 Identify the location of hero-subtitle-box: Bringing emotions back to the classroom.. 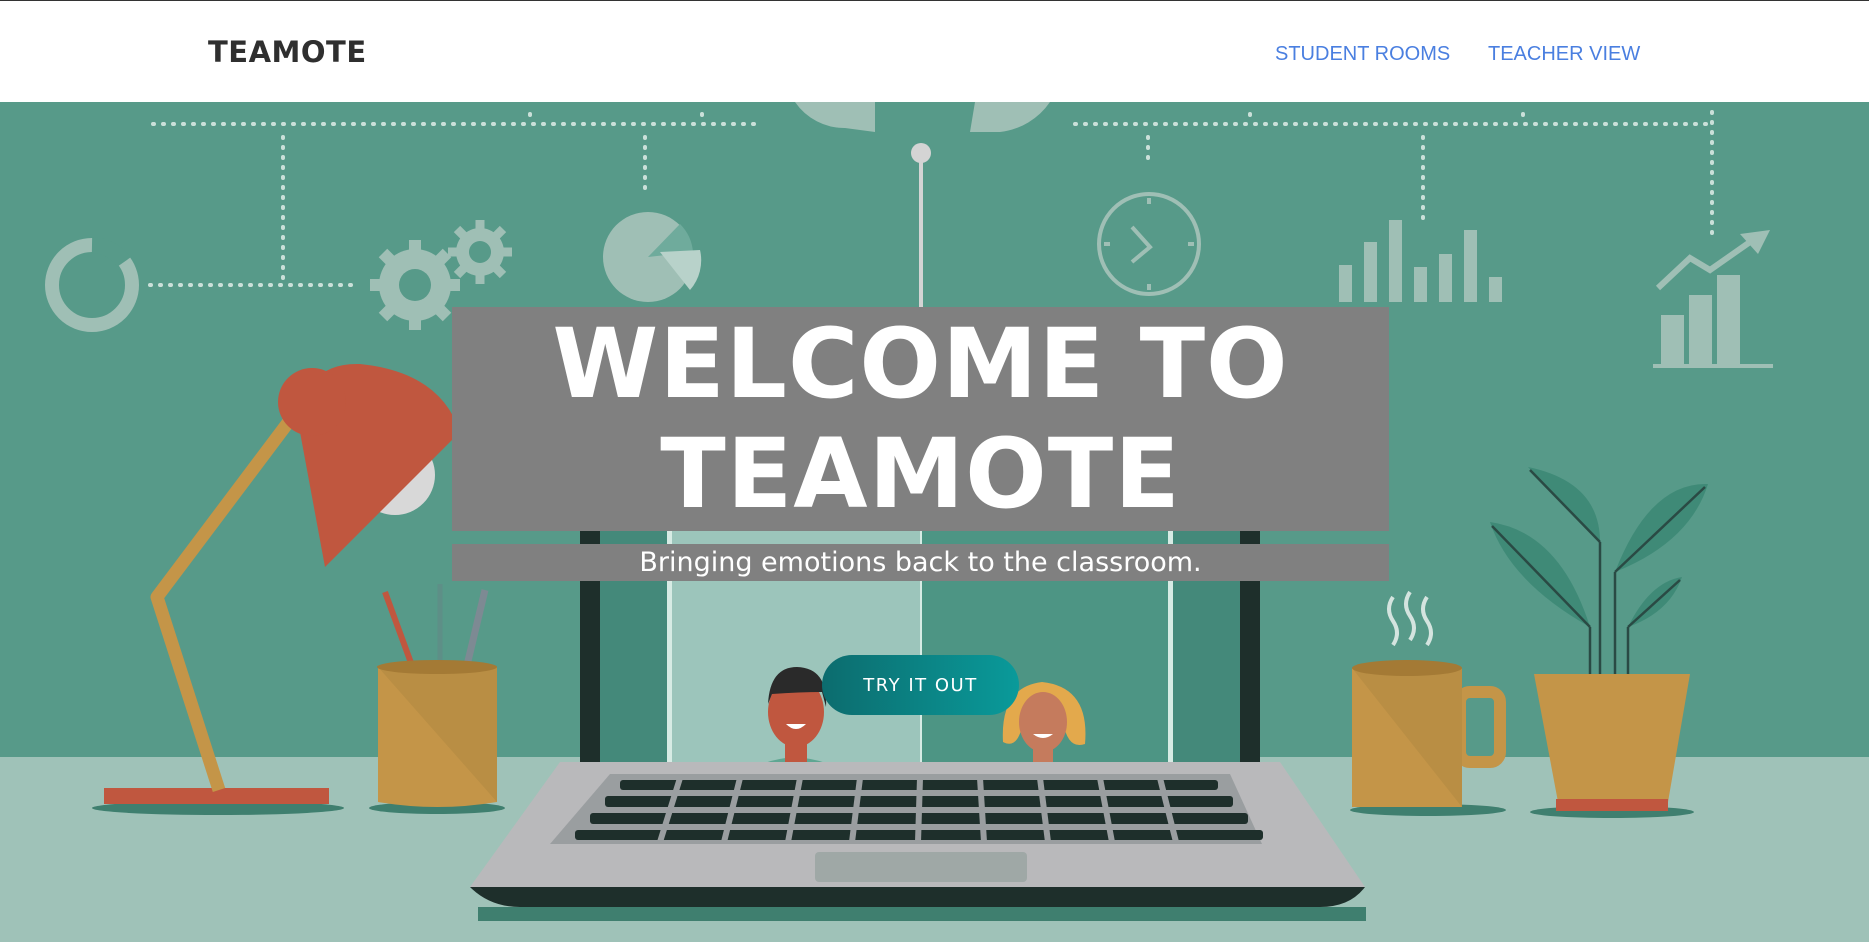
(920, 562).